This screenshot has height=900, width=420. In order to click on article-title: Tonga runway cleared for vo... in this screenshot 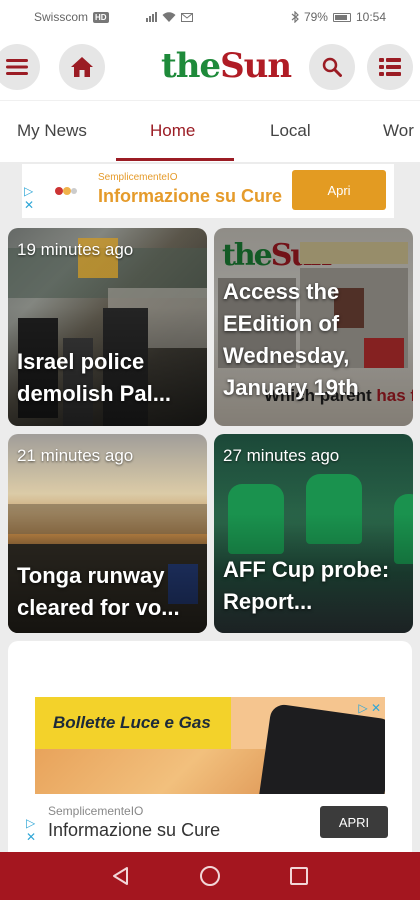, I will do `click(109, 592)`.